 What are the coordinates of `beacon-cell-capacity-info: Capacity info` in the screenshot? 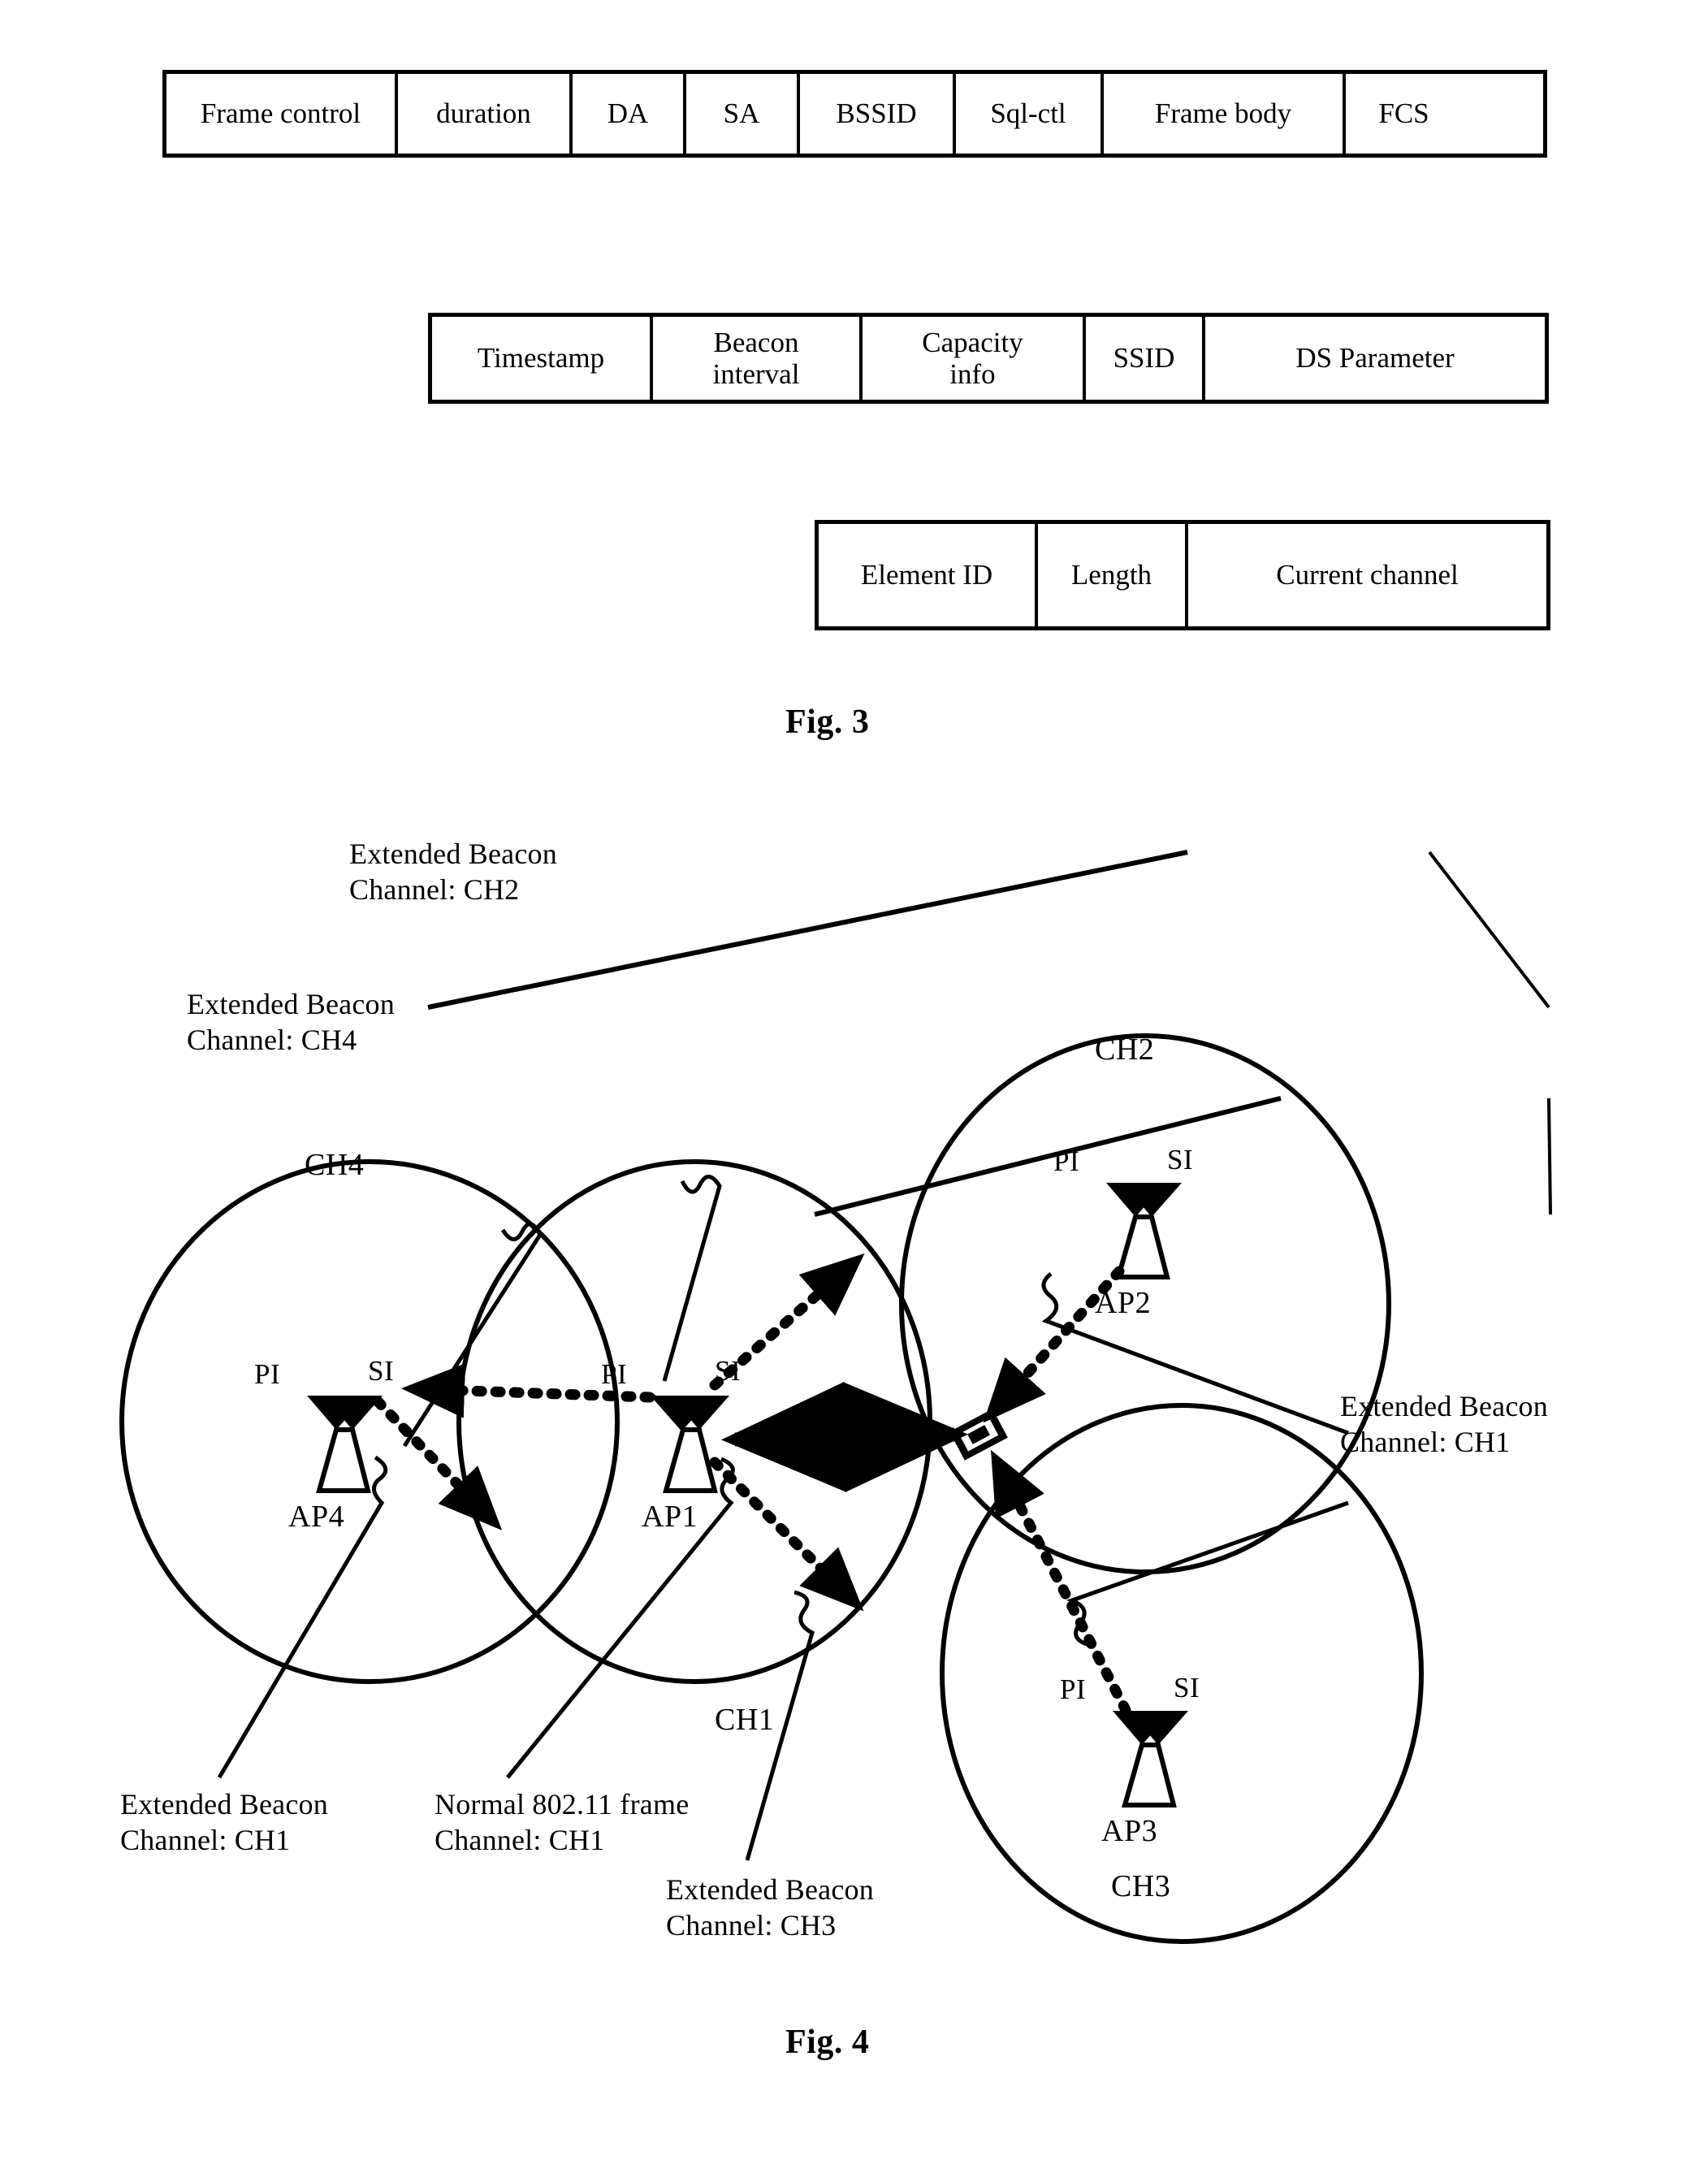 It's located at (974, 359).